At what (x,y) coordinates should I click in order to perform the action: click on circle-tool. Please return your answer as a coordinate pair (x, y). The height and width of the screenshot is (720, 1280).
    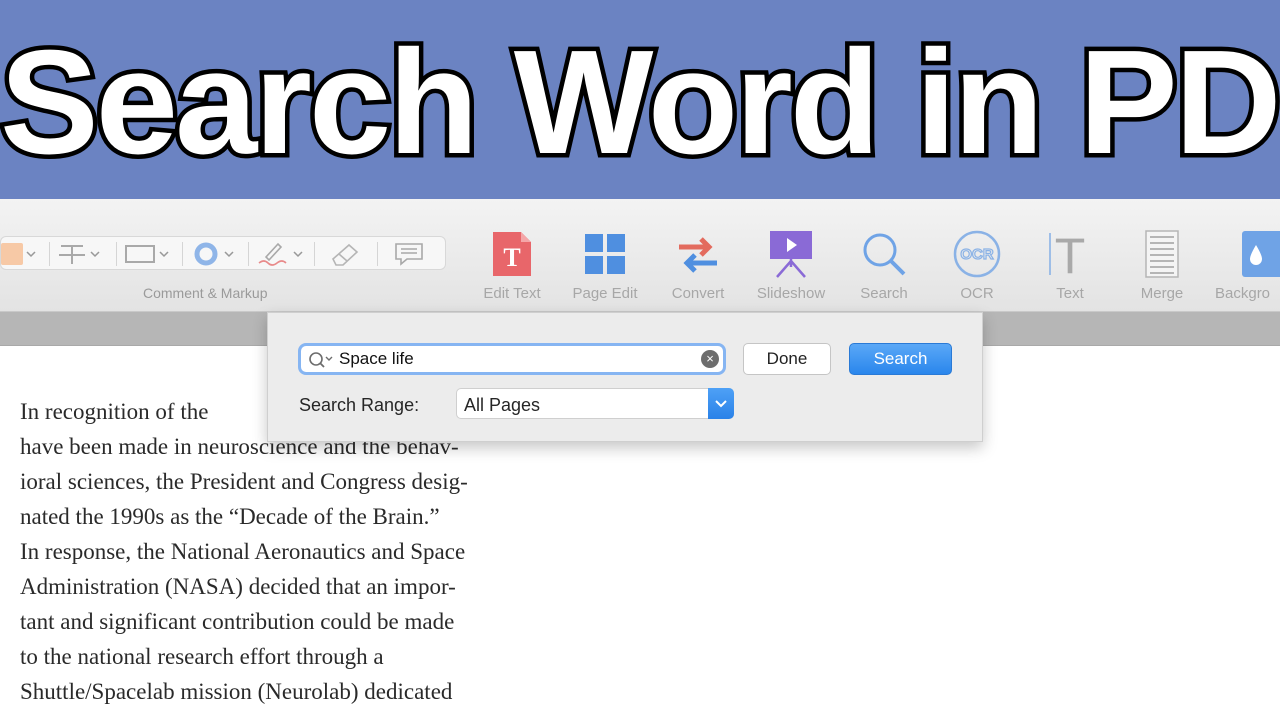
    Looking at the image, I should click on (212, 254).